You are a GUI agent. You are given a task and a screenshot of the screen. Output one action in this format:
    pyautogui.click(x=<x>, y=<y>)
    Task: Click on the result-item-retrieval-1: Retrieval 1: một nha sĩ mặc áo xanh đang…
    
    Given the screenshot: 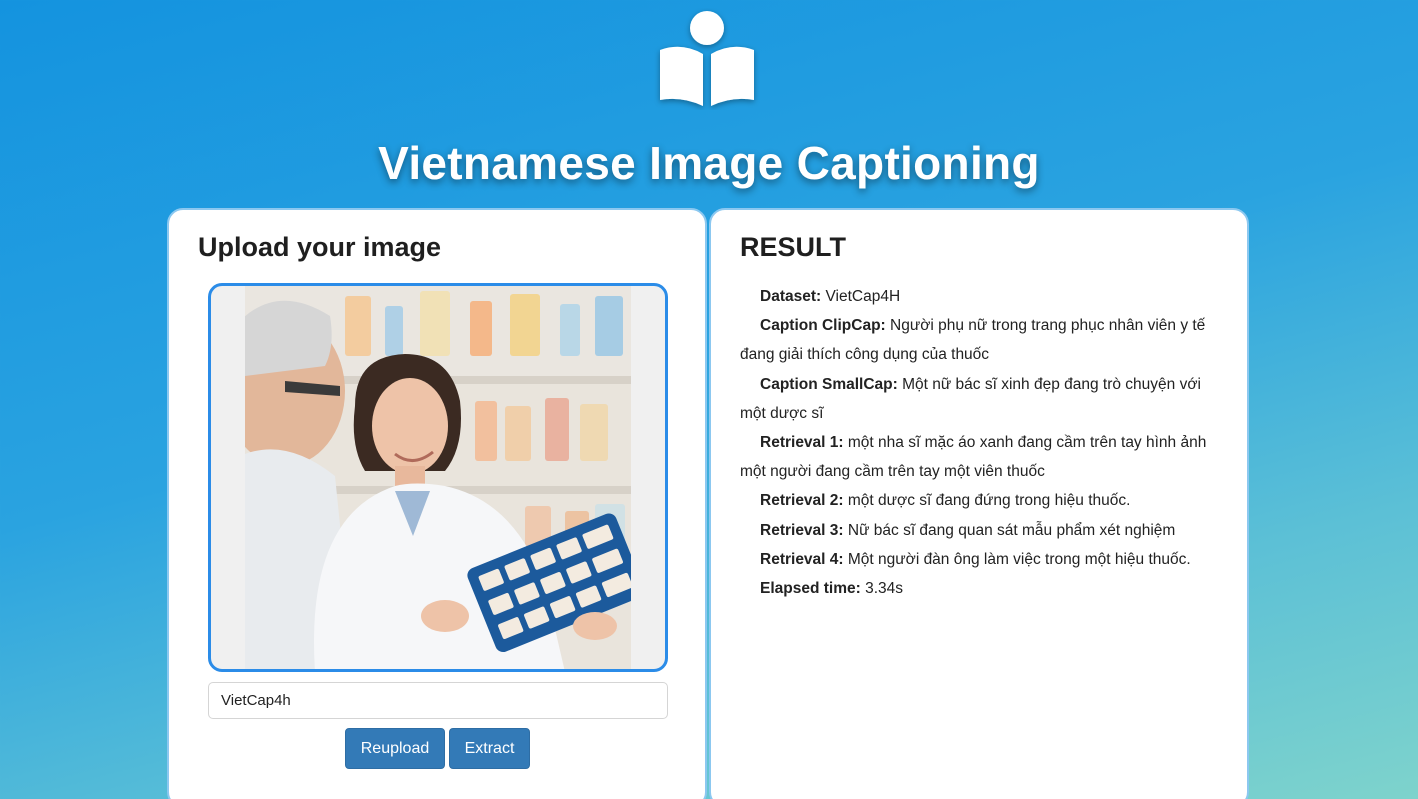 What is the action you would take?
    pyautogui.click(x=973, y=457)
    